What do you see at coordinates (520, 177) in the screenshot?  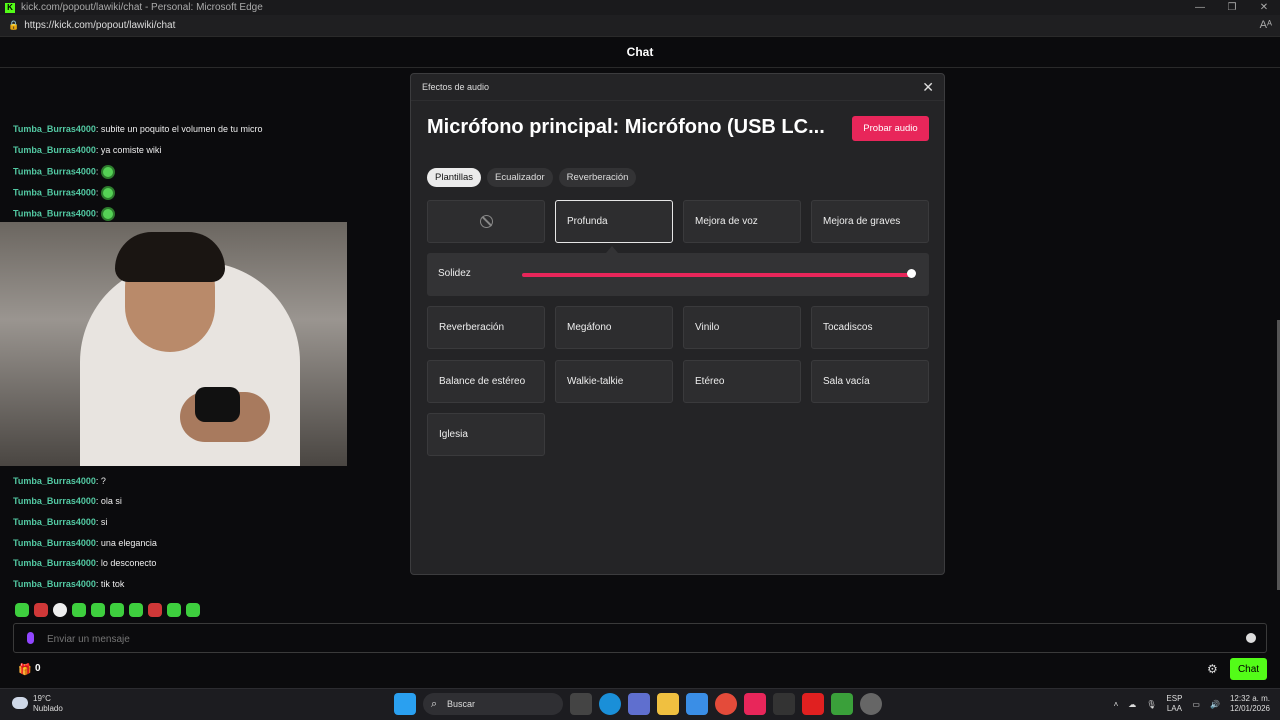 I see `tab-equalizer: Ecualizador` at bounding box center [520, 177].